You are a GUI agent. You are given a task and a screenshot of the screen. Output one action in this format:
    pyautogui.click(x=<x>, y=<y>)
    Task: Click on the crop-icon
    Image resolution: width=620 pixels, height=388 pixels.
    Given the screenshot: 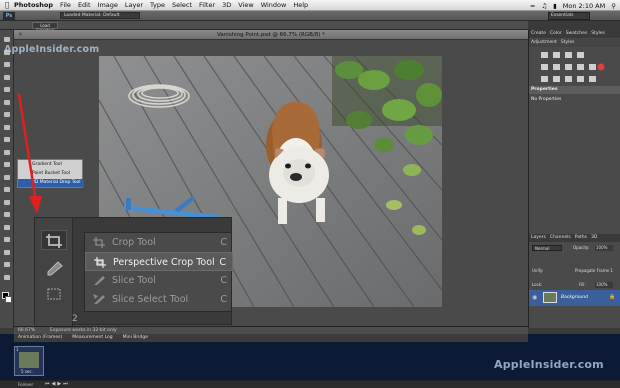 What is the action you would take?
    pyautogui.click(x=99, y=243)
    